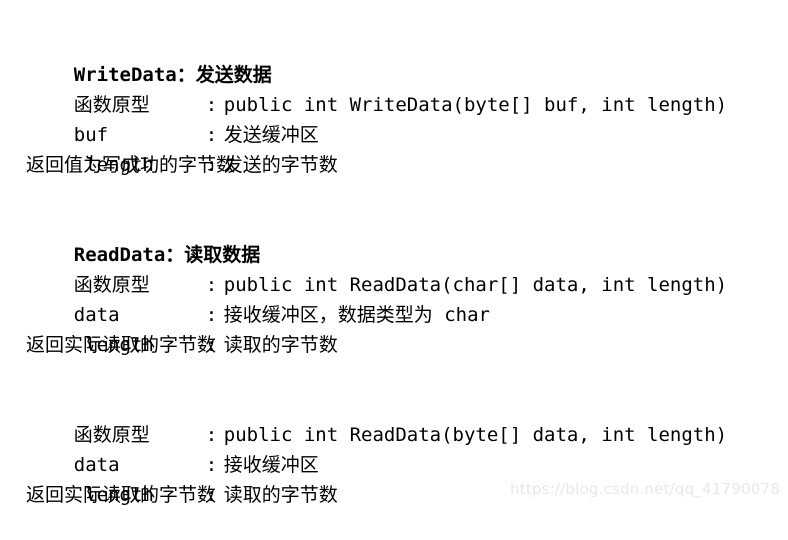 This screenshot has width=788, height=540. Describe the element at coordinates (394, 148) in the screenshot. I see `table-row: length: 发送的字节数` at that location.